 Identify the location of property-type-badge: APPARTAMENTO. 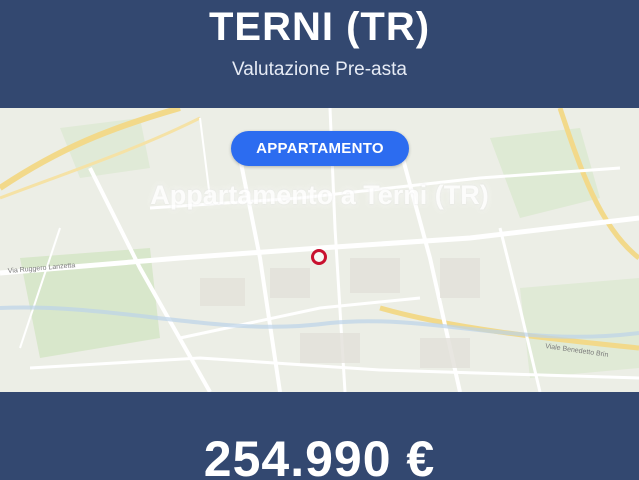
(320, 148).